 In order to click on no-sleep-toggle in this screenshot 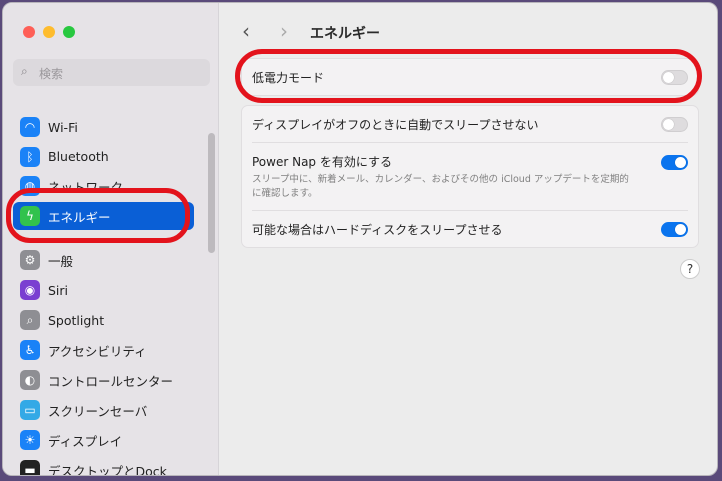, I will do `click(674, 124)`.